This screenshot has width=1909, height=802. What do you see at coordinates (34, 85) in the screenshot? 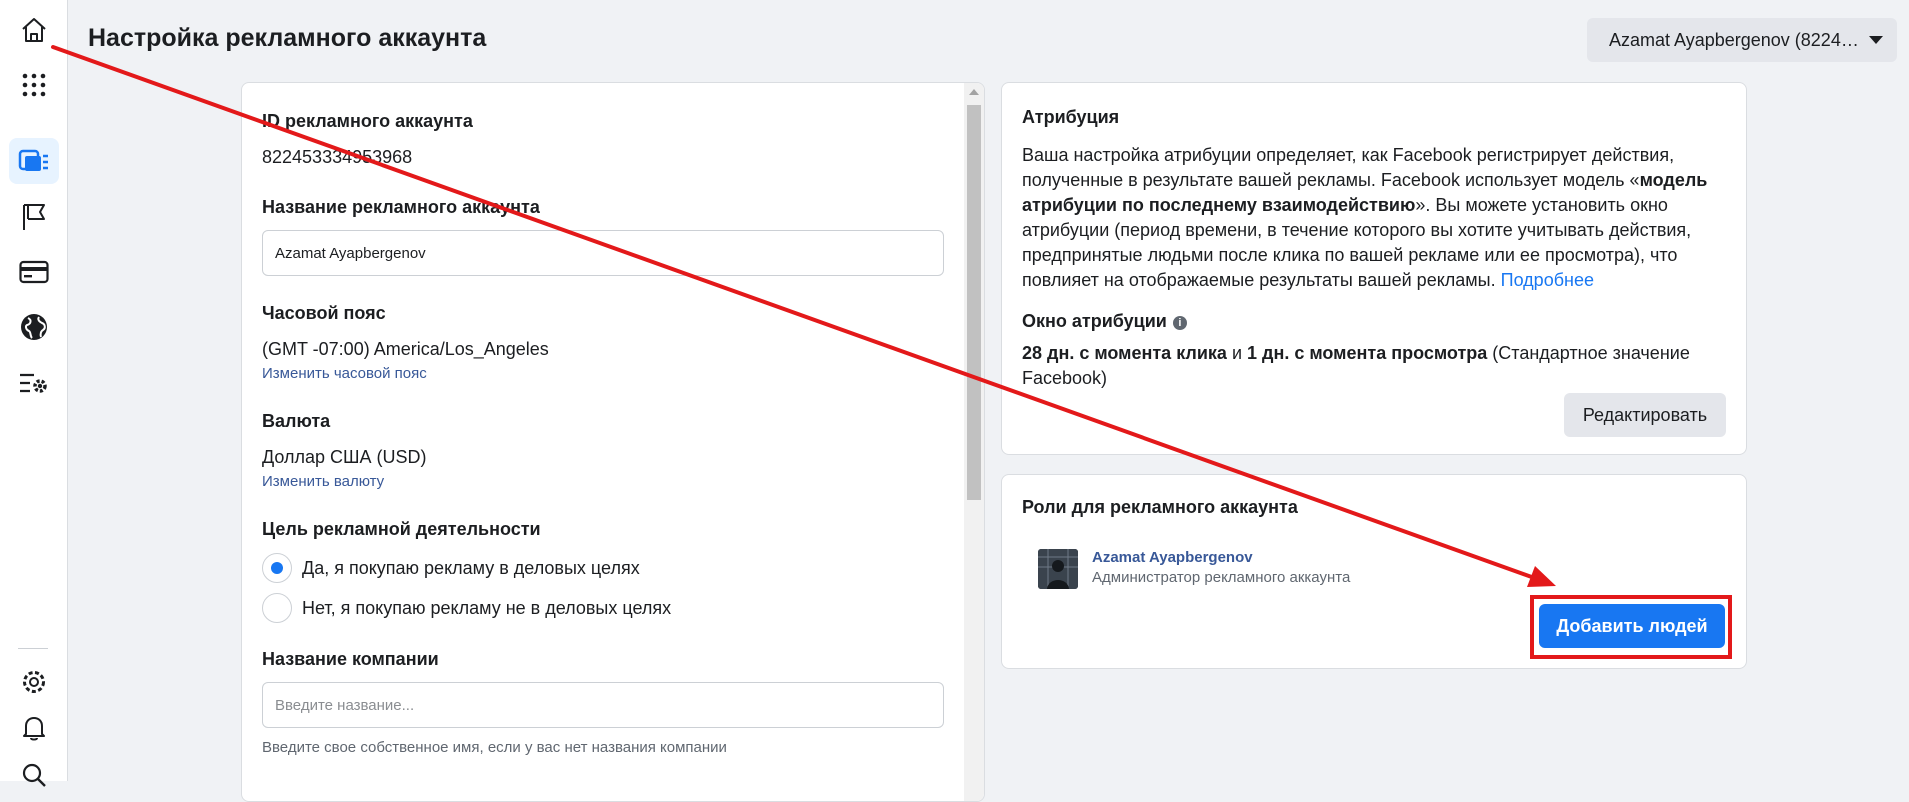
I see `apps-grid-icon` at bounding box center [34, 85].